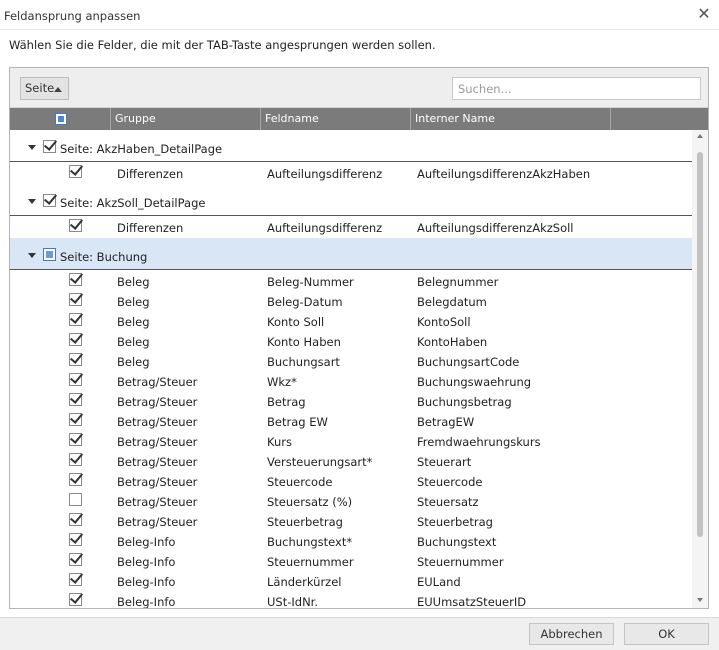  What do you see at coordinates (351, 402) in the screenshot?
I see `table-row: Betrag/Steuer Betrag Buchungsbetrag` at bounding box center [351, 402].